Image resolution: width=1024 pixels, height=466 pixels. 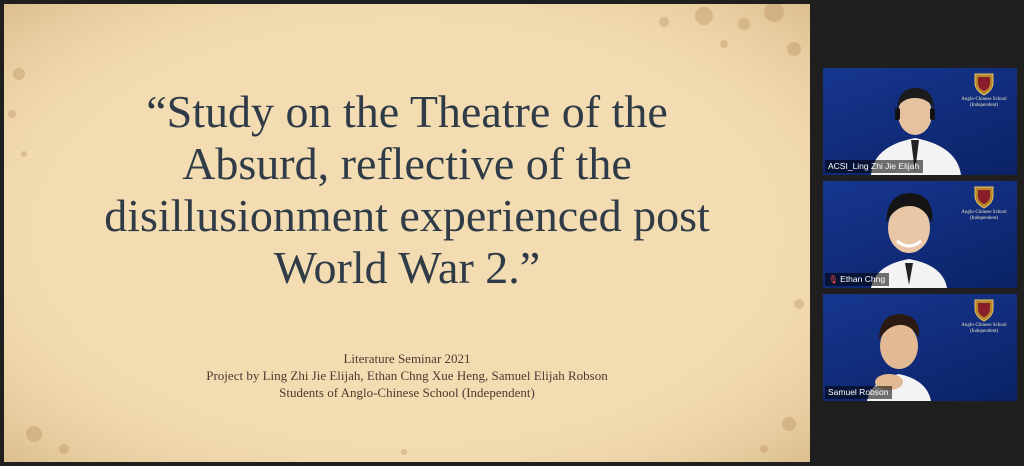 I want to click on slide-title-line: “Study on the Theatre of the, so click(x=407, y=111).